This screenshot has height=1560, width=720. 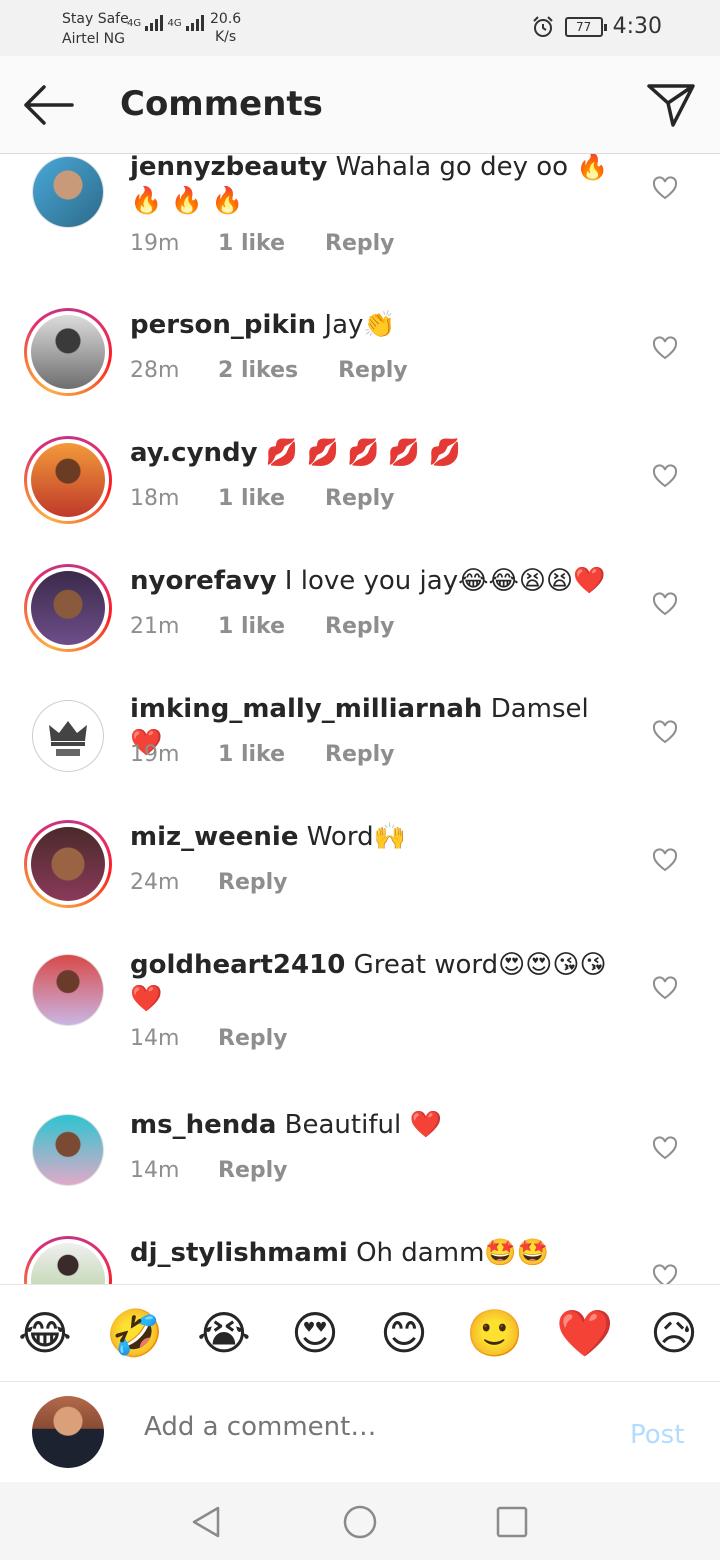 What do you see at coordinates (134, 1333) in the screenshot?
I see `emoji-button: 🤣` at bounding box center [134, 1333].